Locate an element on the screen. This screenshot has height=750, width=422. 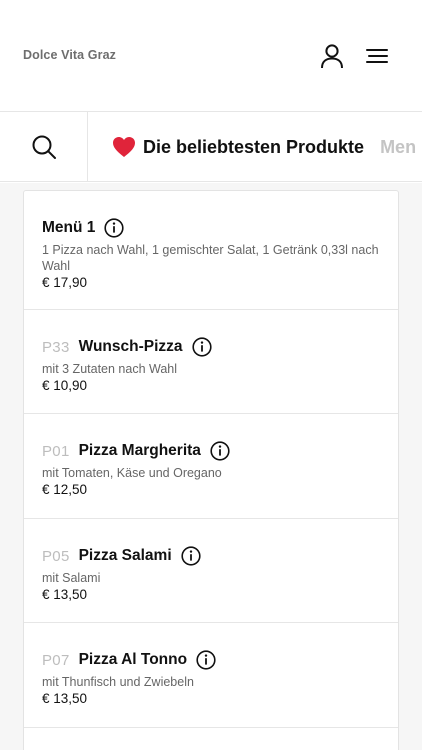
product-description: mit Thunfisch und Zwiebeln is located at coordinates (118, 682).